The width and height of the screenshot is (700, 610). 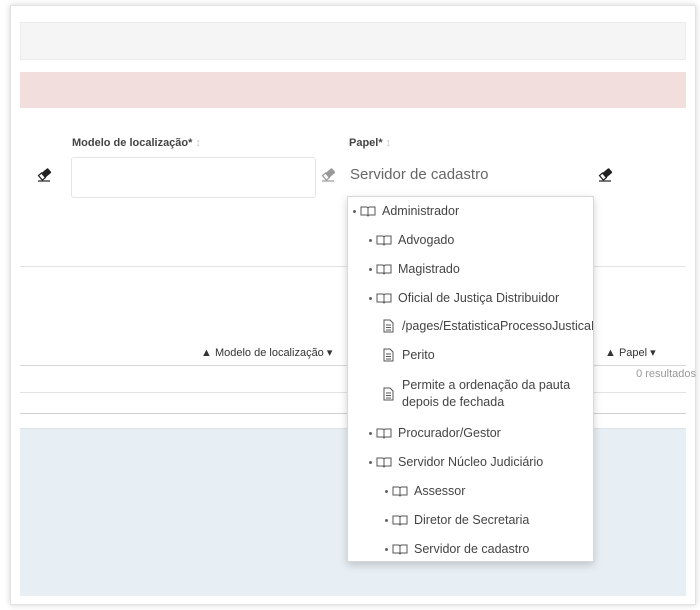 I want to click on eraser-icon-papel, so click(x=606, y=174).